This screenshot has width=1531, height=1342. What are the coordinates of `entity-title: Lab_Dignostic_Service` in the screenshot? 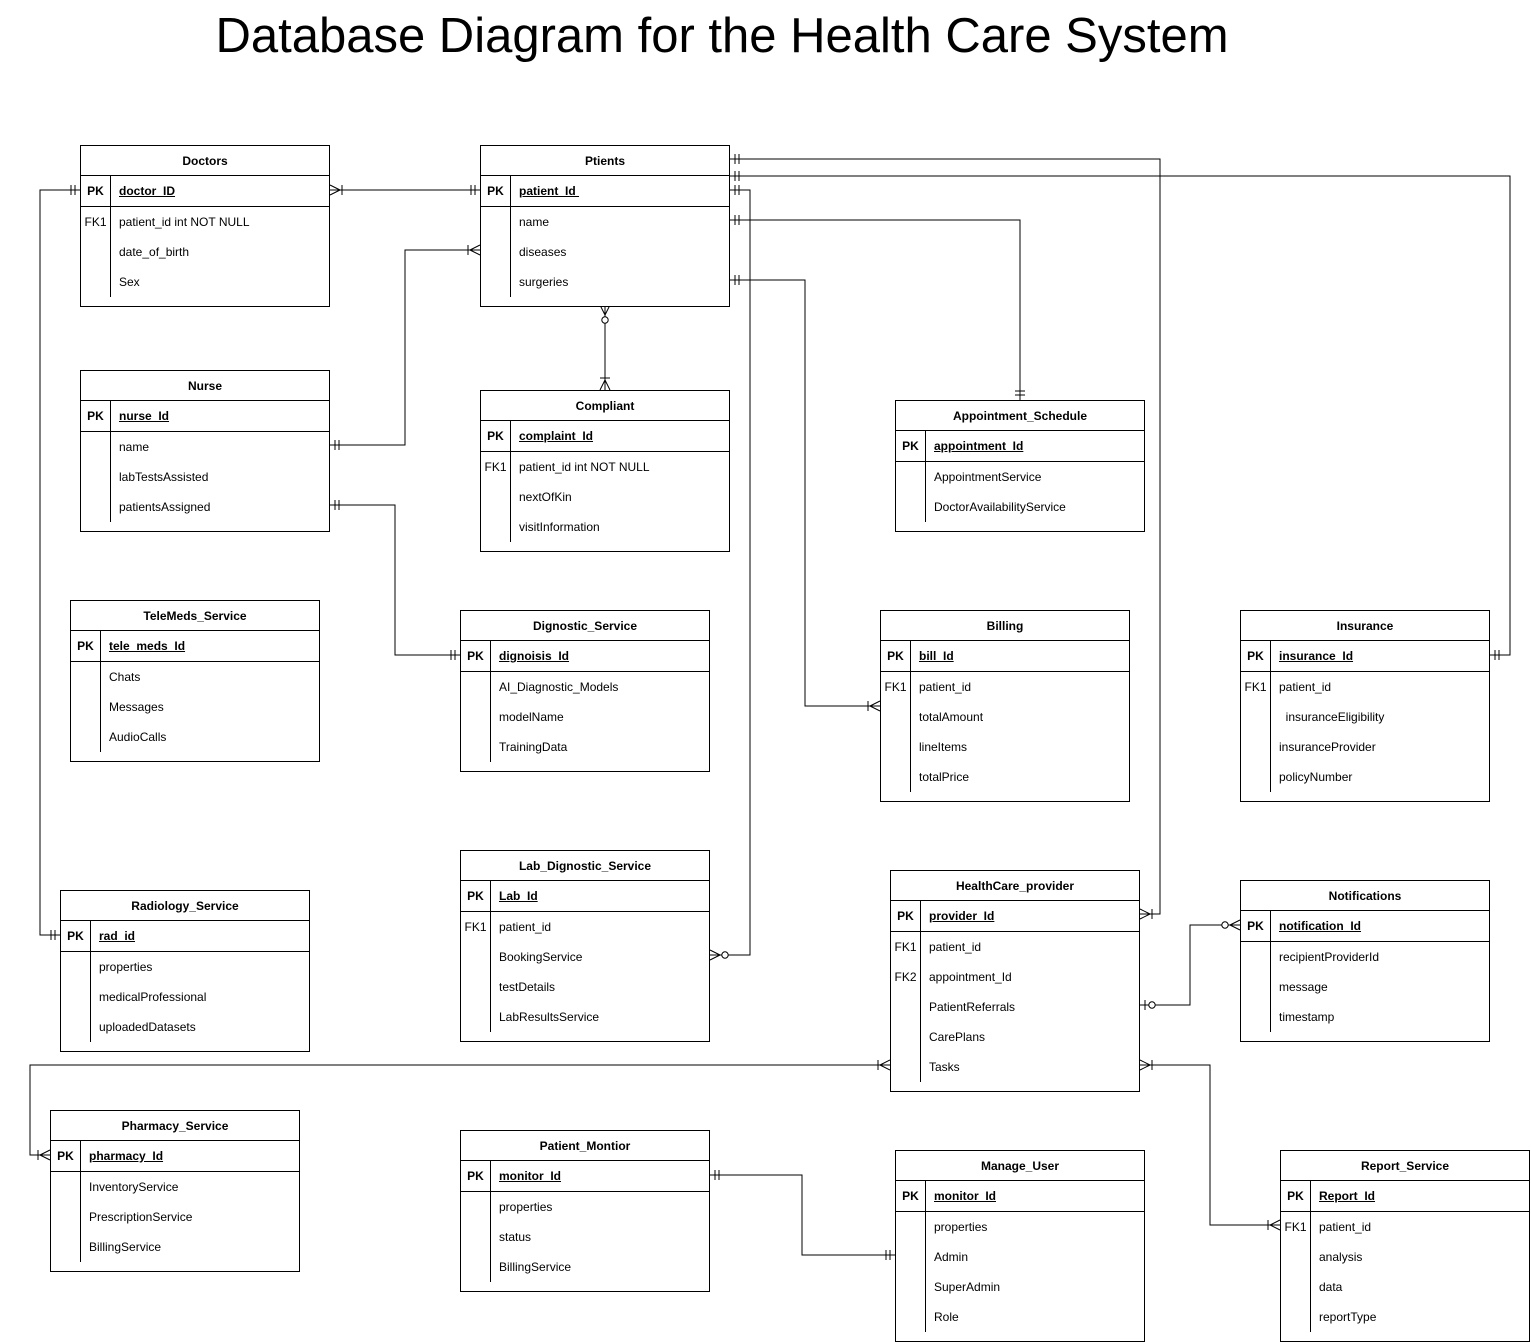 It's located at (585, 866).